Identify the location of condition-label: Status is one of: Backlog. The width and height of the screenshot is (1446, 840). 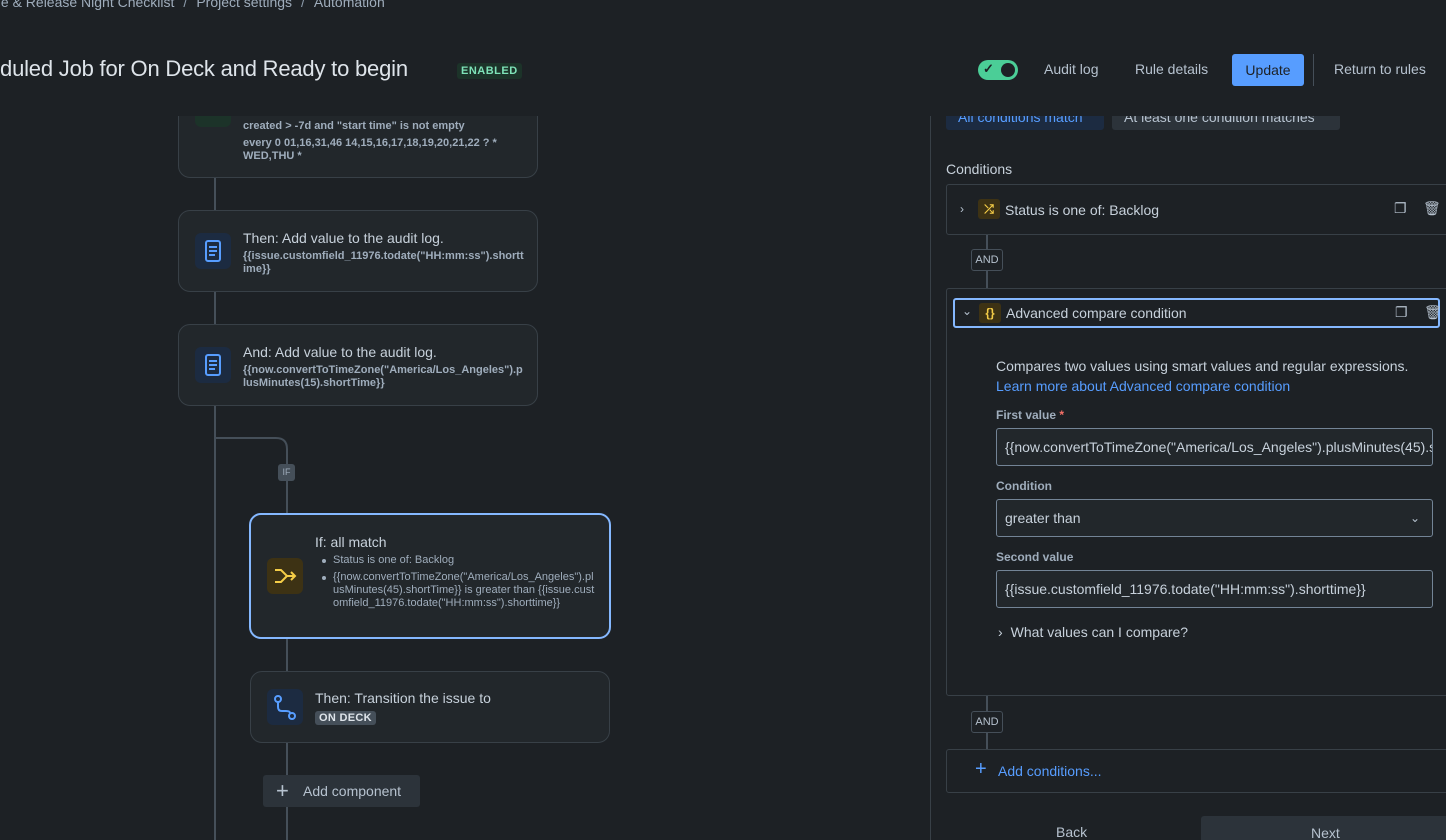
(1082, 210).